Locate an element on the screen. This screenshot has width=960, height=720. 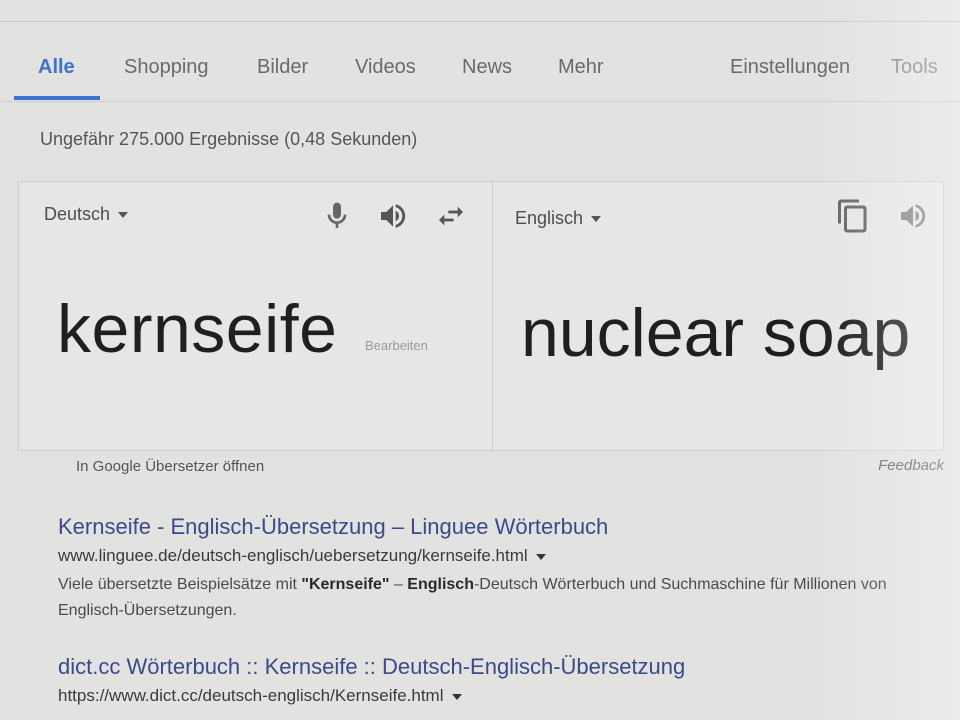
copy-icon is located at coordinates (853, 216).